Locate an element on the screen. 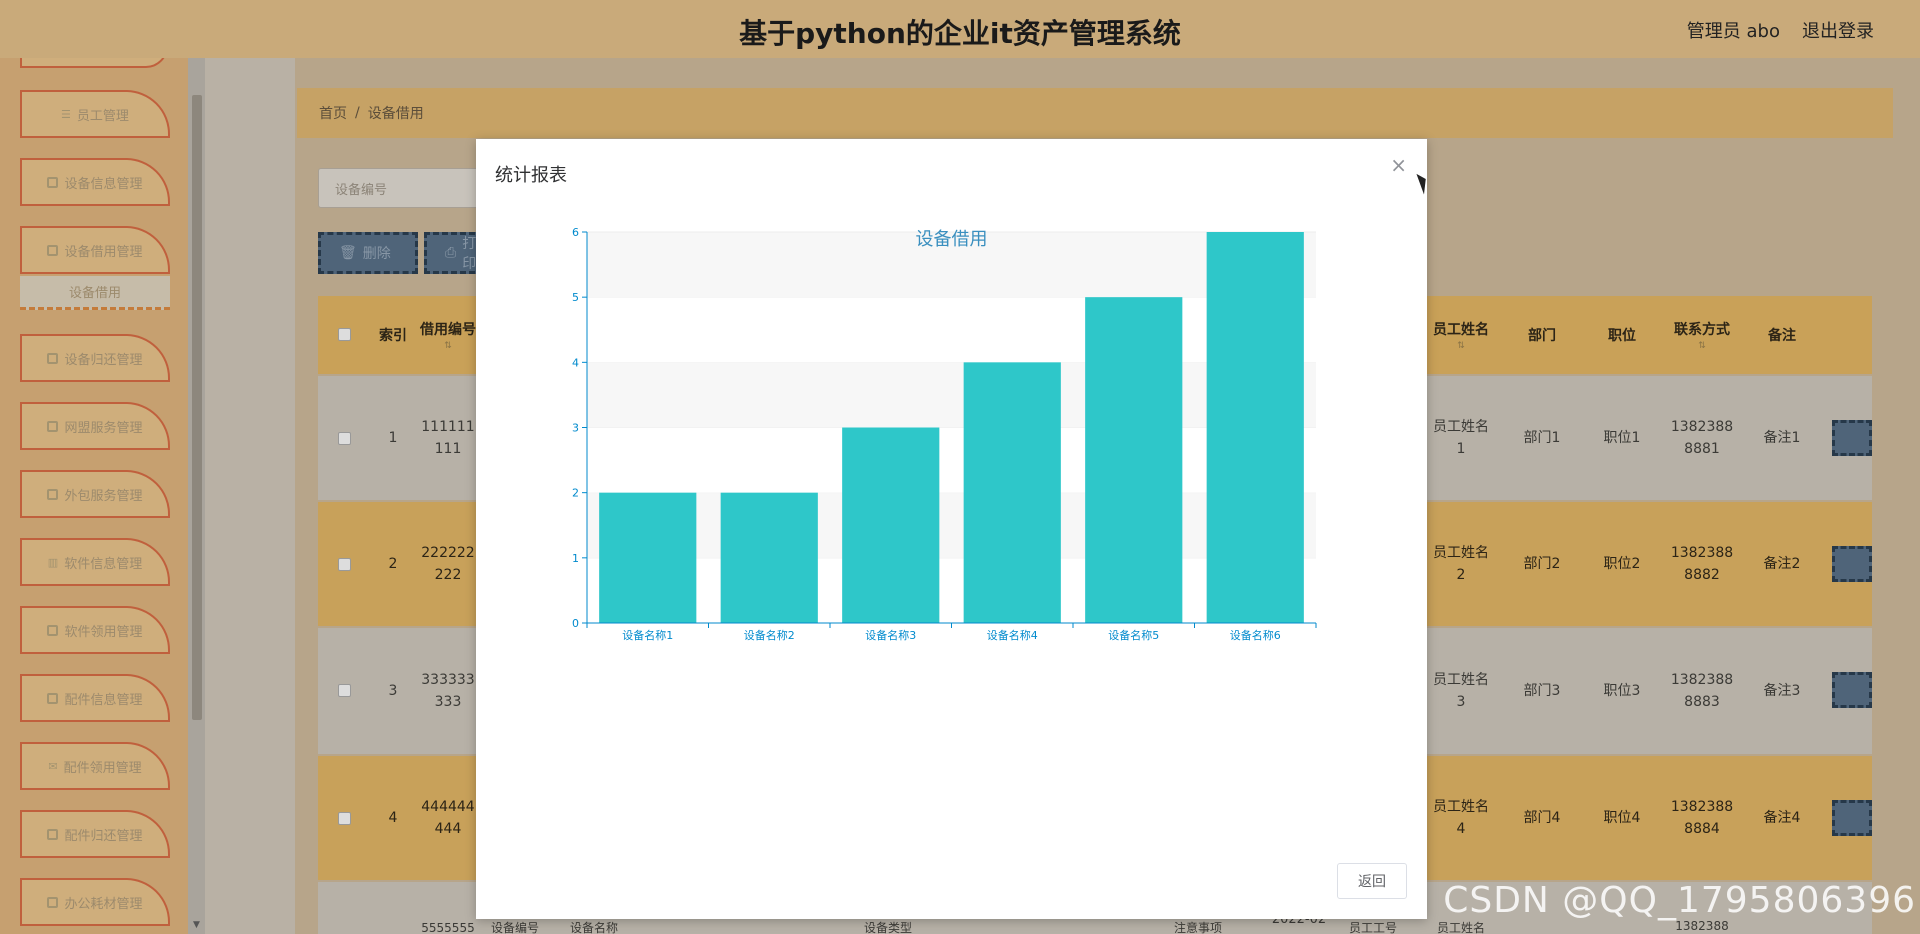  app-header: 基于python的企业it资产管理系统 管理员 abo 退出登录 is located at coordinates (960, 29).